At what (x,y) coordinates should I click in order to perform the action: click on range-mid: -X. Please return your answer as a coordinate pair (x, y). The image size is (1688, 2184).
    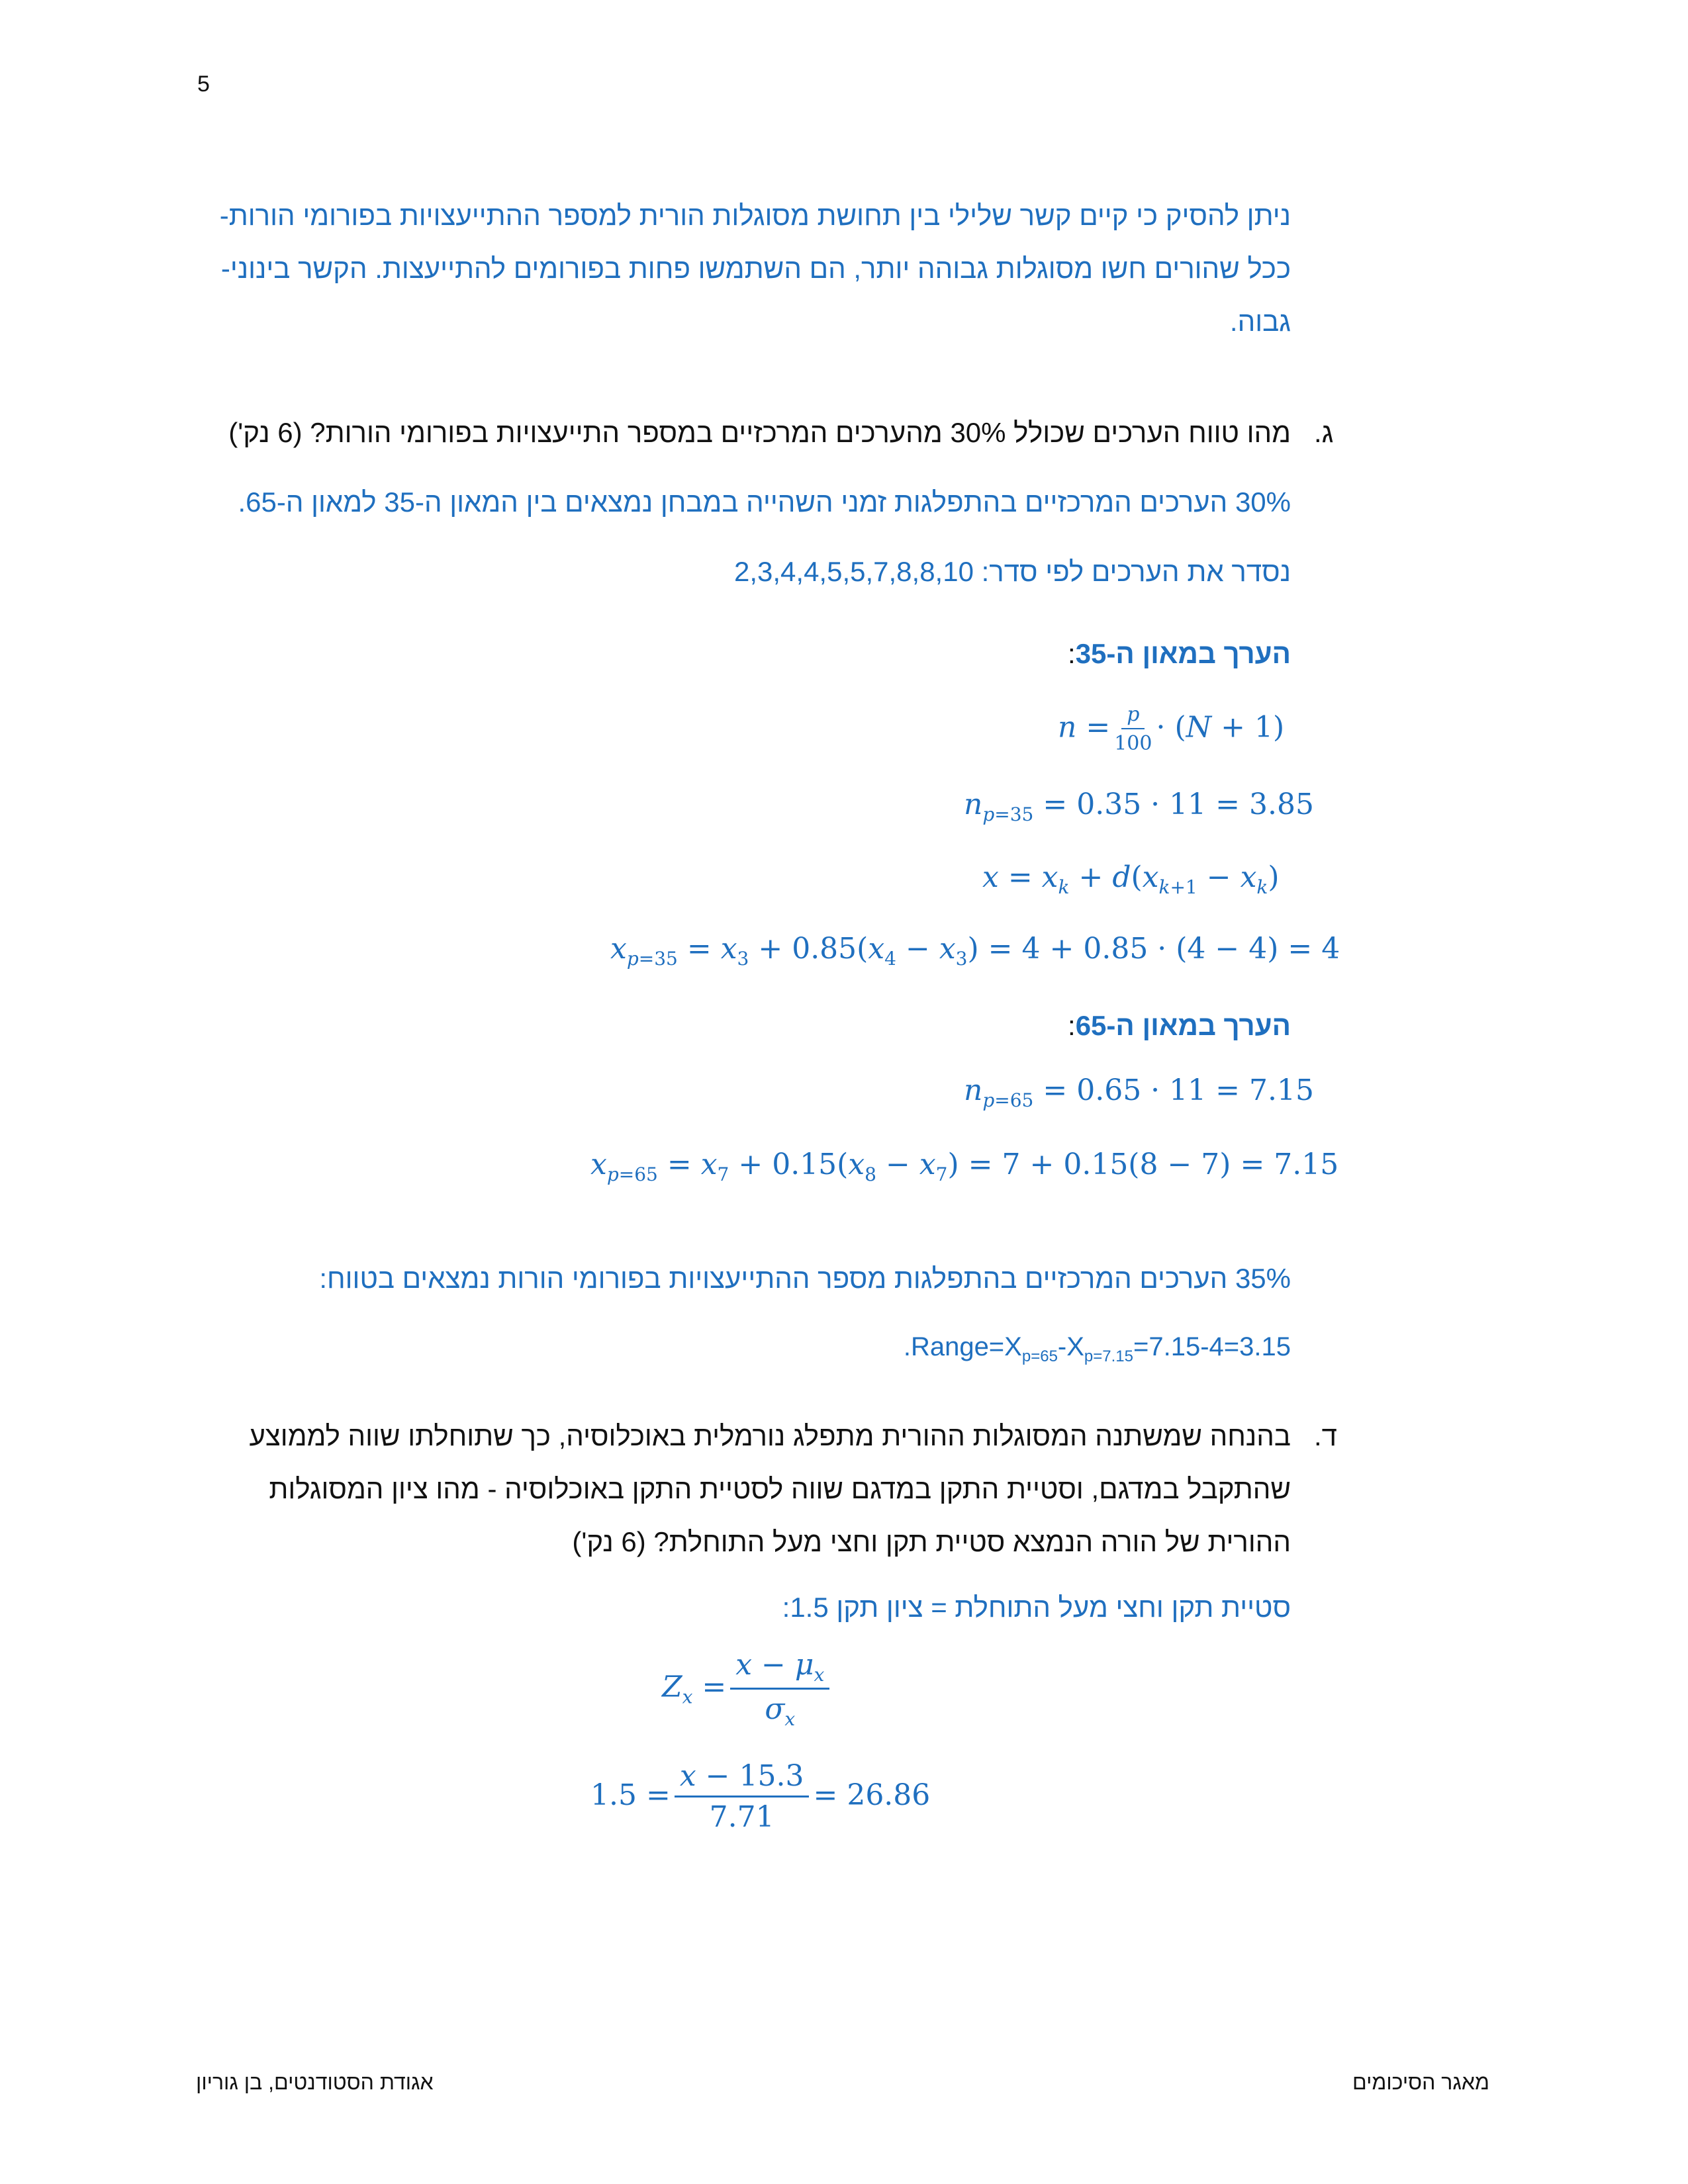
    Looking at the image, I should click on (1070, 1346).